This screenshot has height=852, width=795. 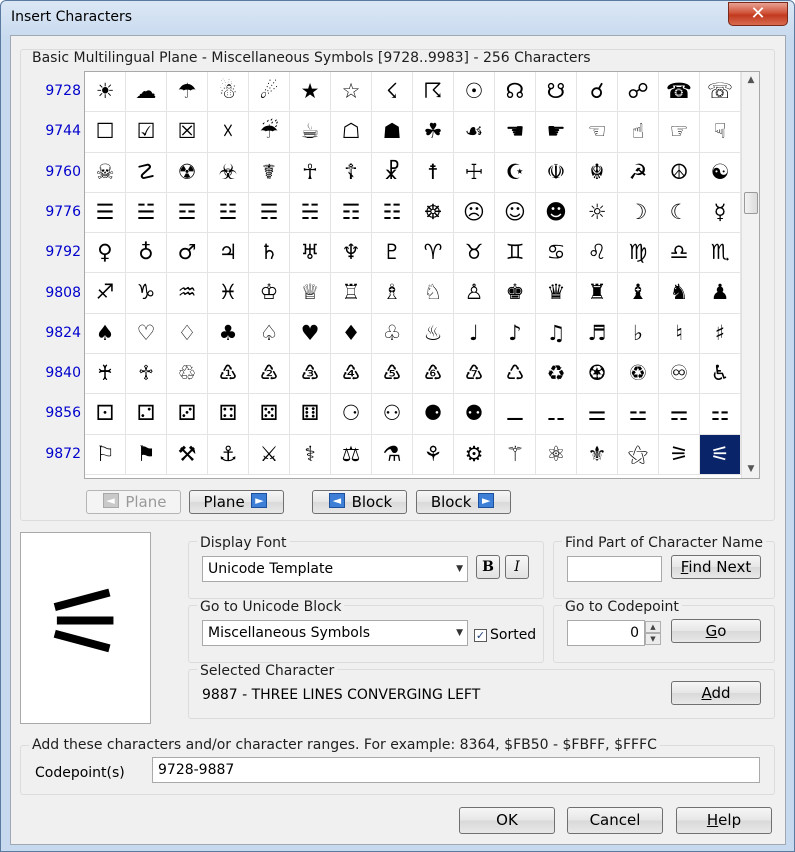 What do you see at coordinates (638, 293) in the screenshot?
I see `char-cell: ♝` at bounding box center [638, 293].